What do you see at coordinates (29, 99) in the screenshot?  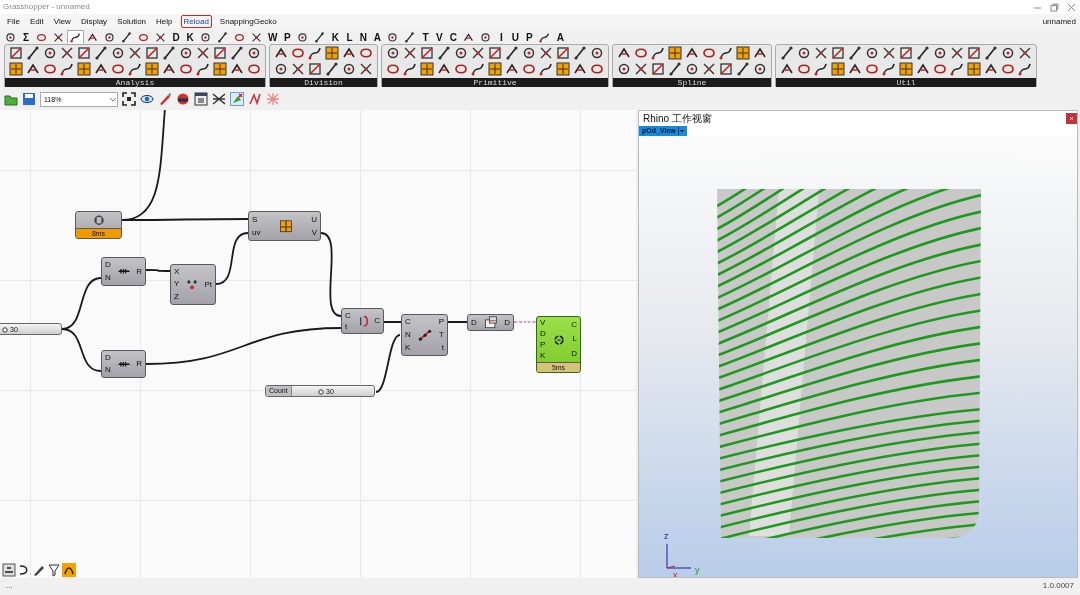 I see `save-icon` at bounding box center [29, 99].